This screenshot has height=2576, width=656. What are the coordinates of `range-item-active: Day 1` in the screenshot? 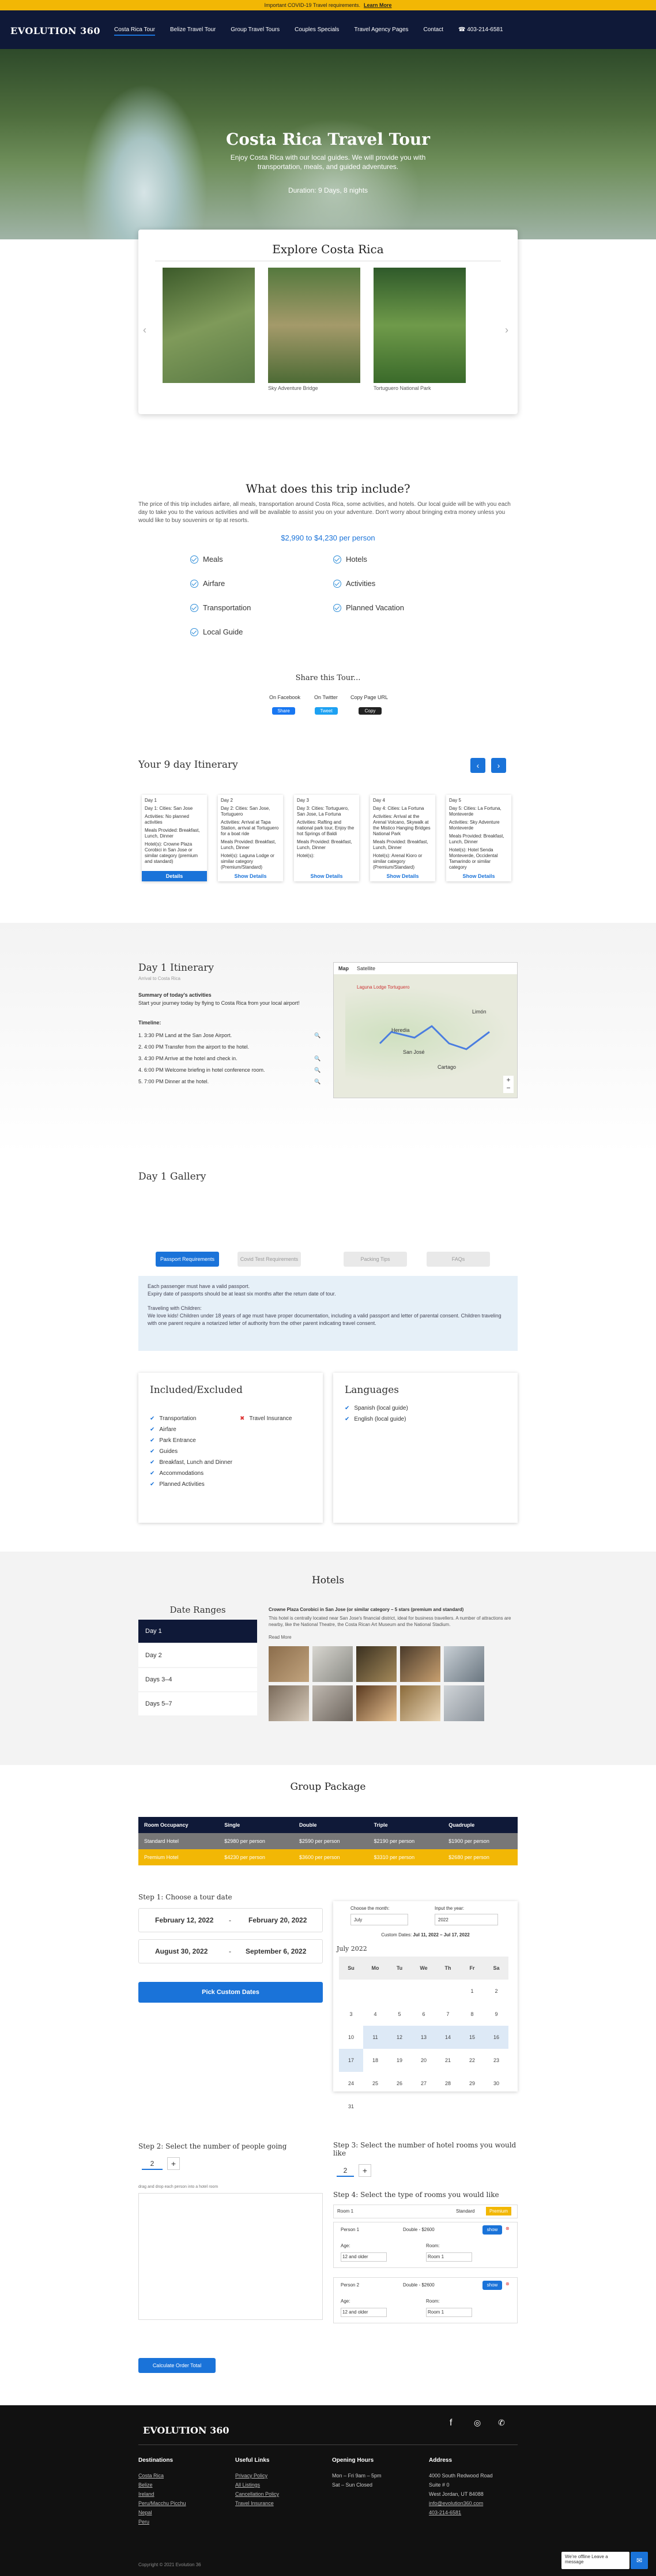 It's located at (197, 1631).